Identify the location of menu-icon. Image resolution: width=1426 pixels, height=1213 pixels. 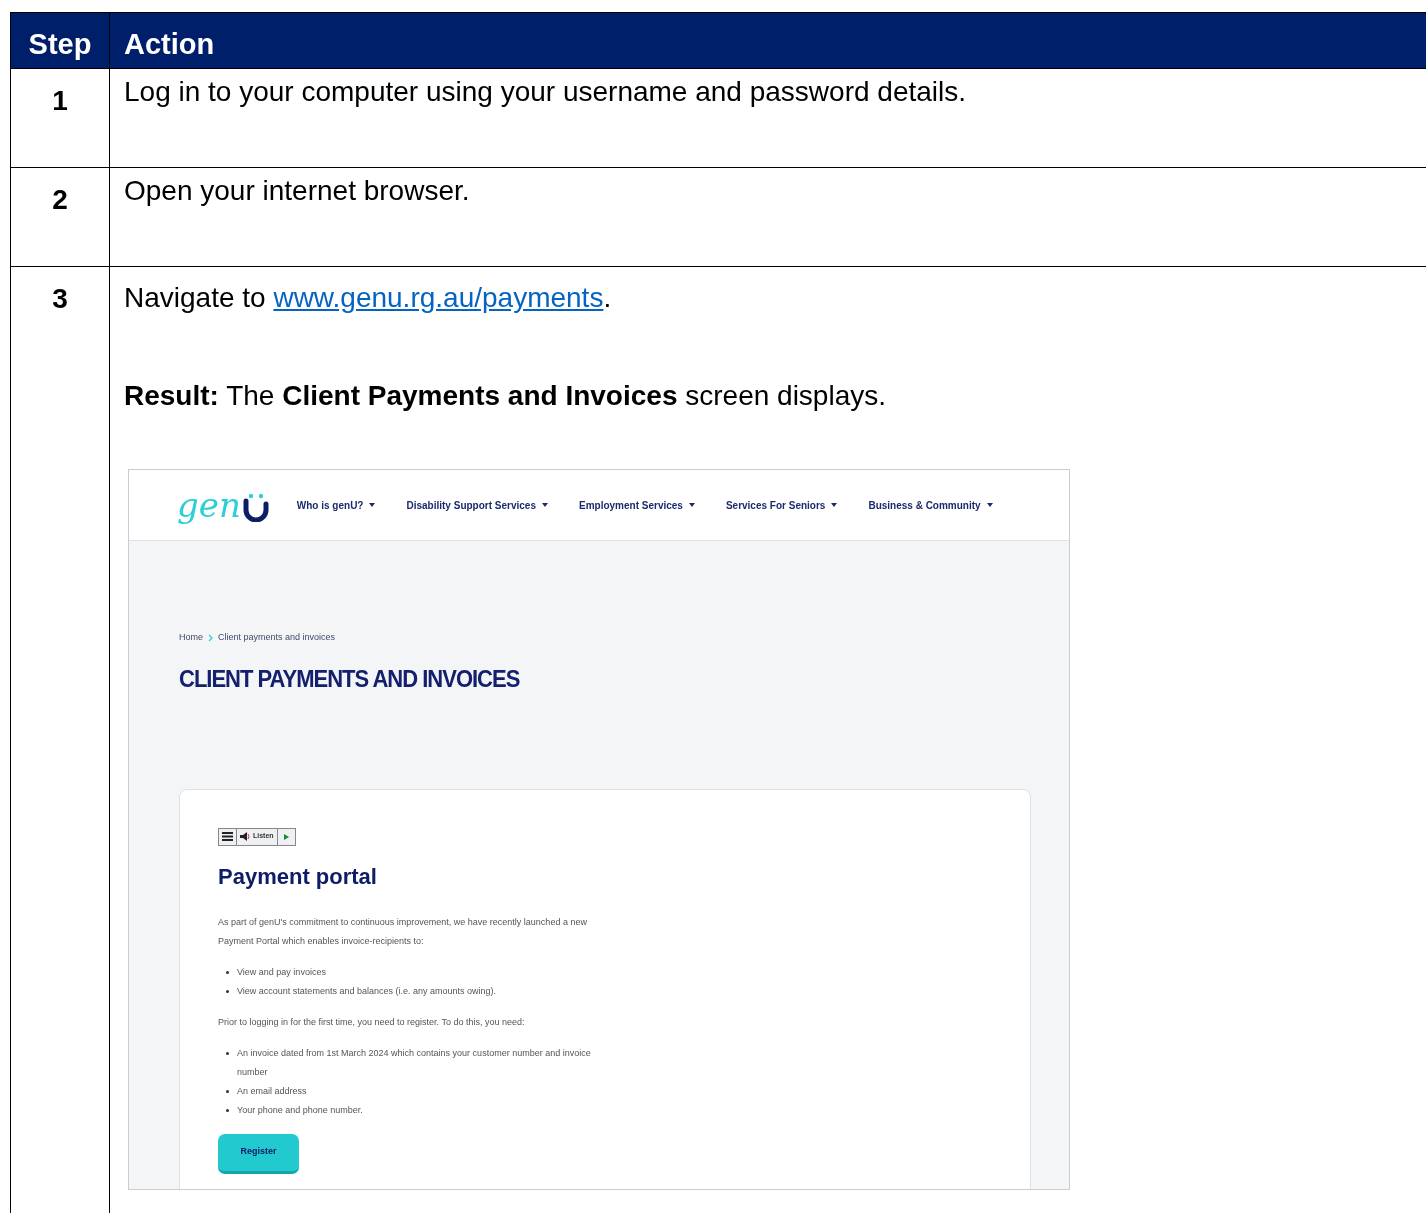
(228, 836).